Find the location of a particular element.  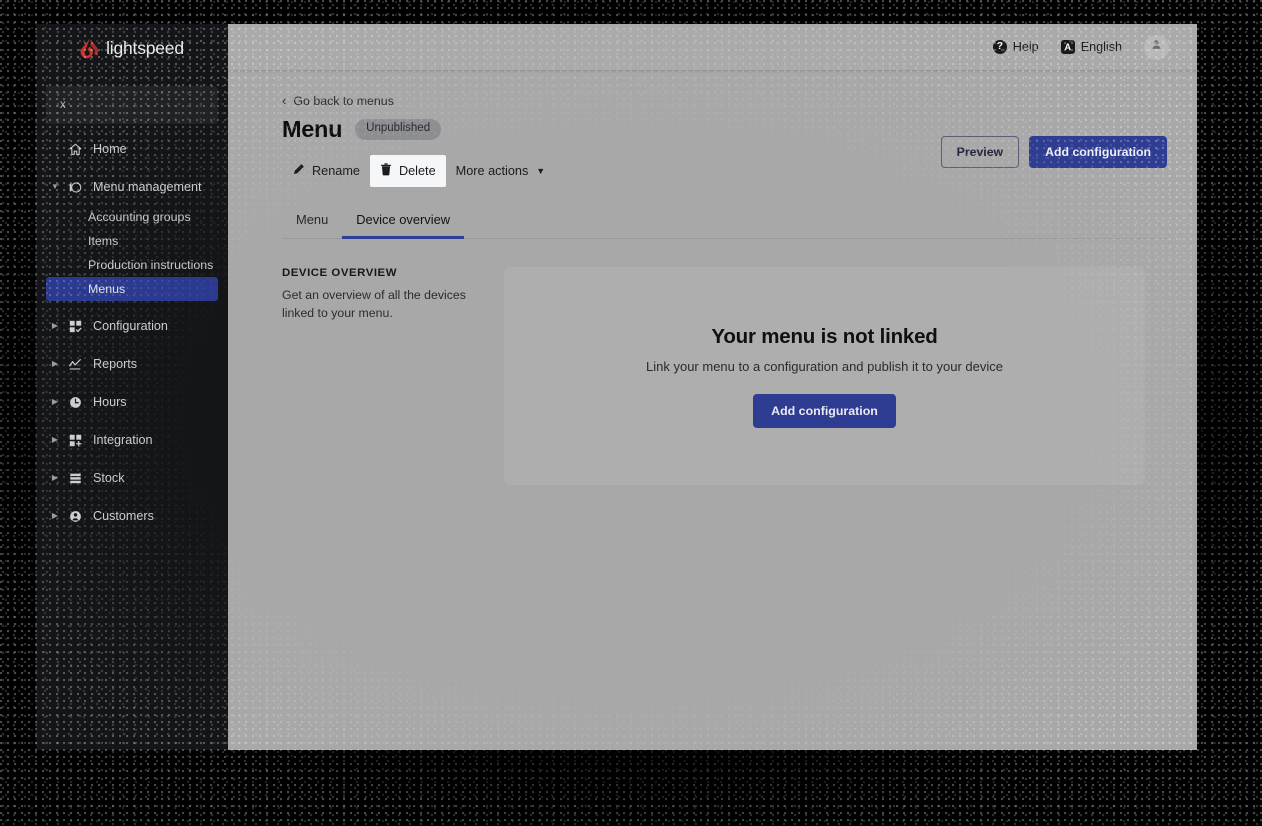

back-link-label: Go back to menus is located at coordinates (343, 100).